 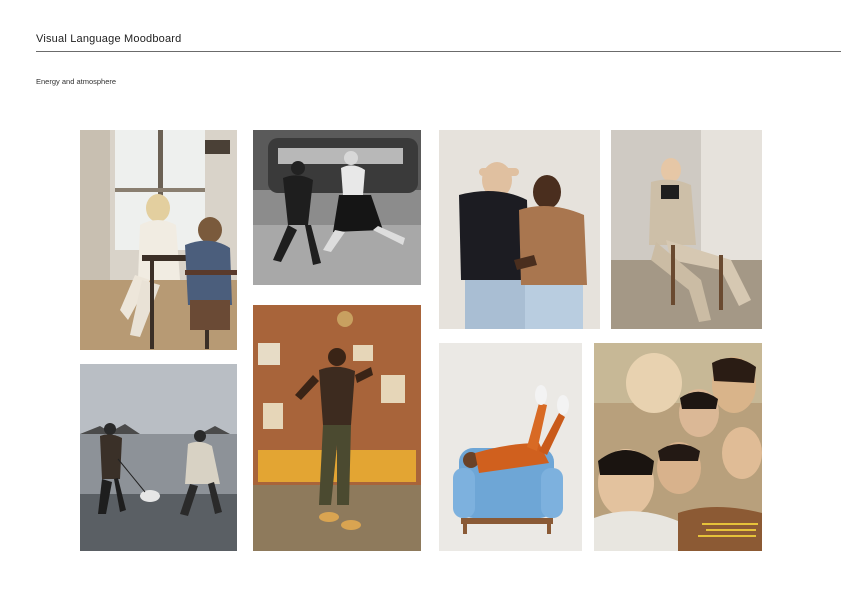 What do you see at coordinates (109, 39) in the screenshot?
I see `page-title: Visual Language Moodboard` at bounding box center [109, 39].